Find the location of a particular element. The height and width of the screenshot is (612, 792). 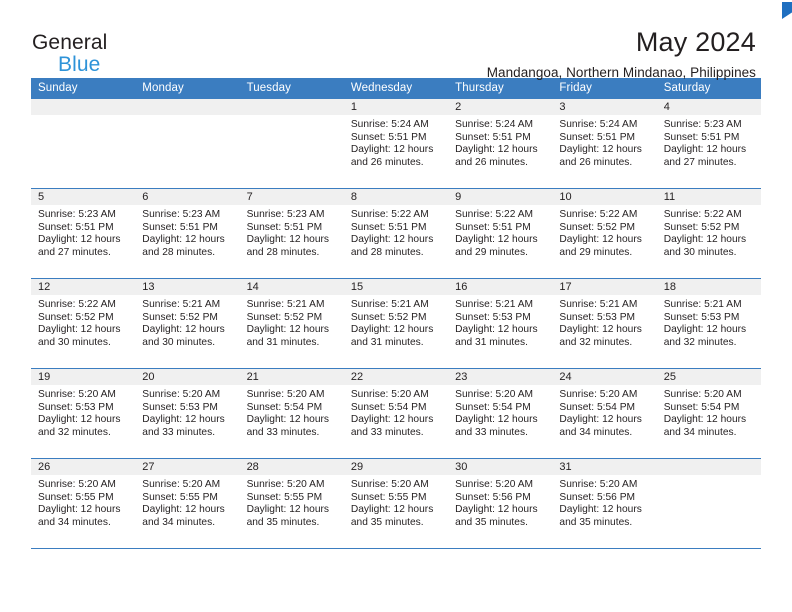

daylight-text-line2: and 30 minutes. is located at coordinates (179, 342).